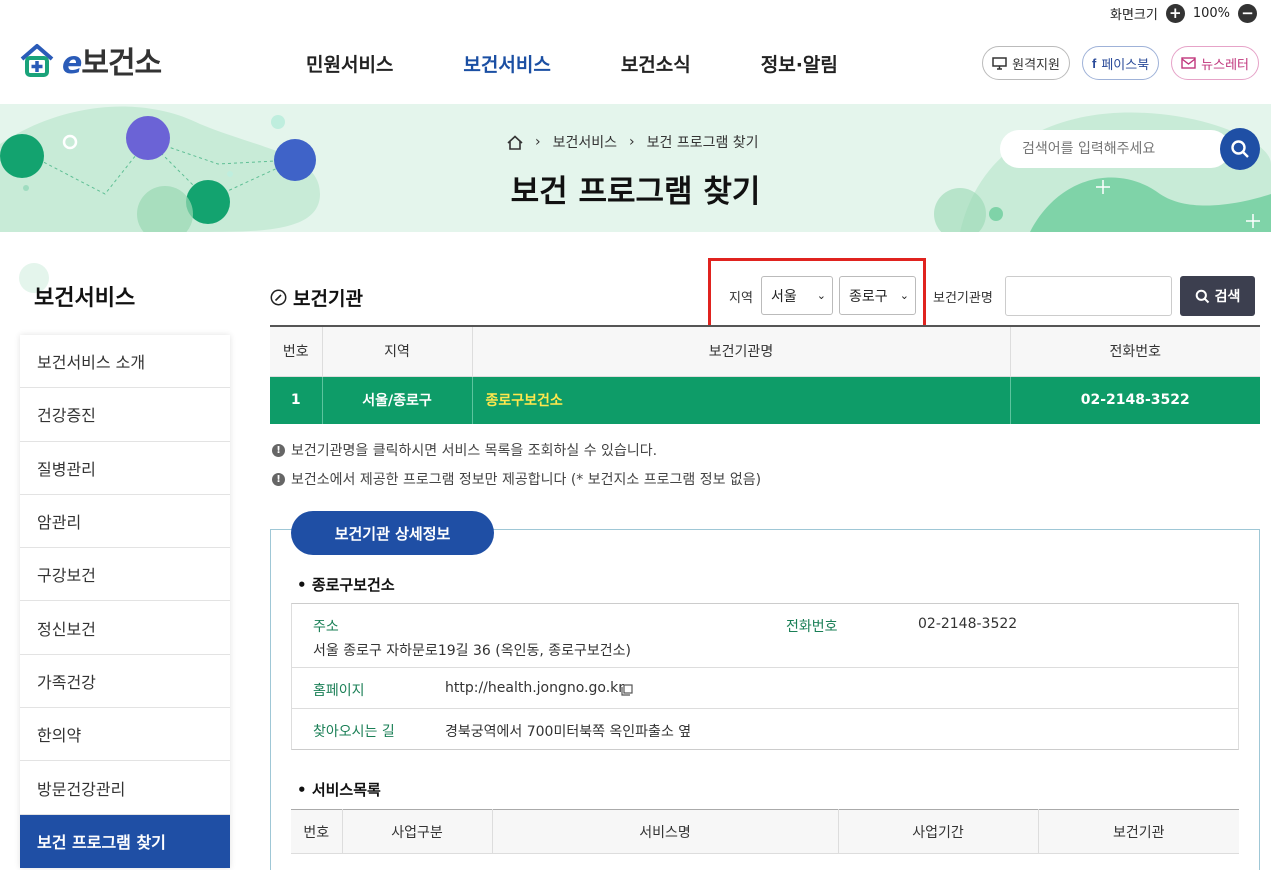 The width and height of the screenshot is (1271, 870). Describe the element at coordinates (999, 63) in the screenshot. I see `monitor-icon` at that location.